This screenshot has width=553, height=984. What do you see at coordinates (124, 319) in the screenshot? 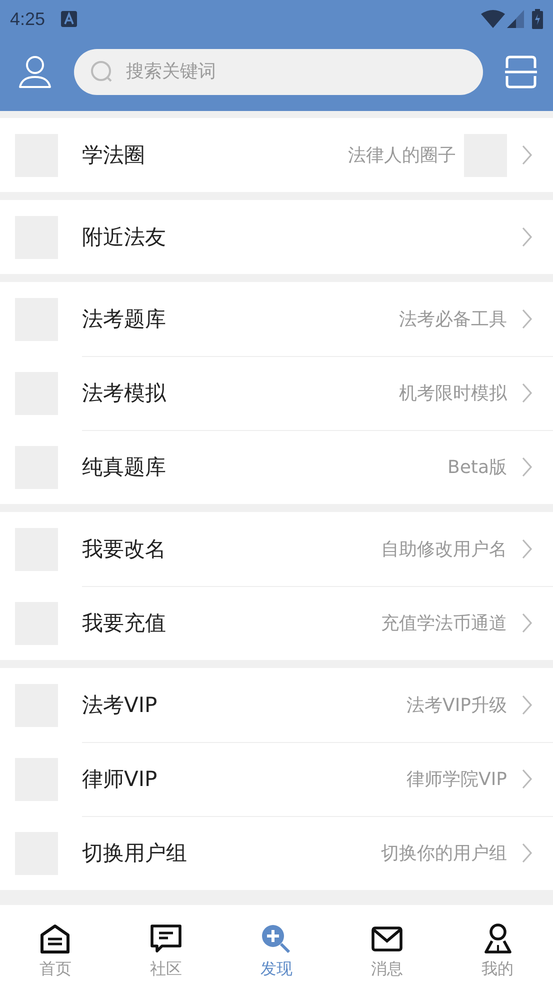
I see `menu-item-title: 法考题库` at bounding box center [124, 319].